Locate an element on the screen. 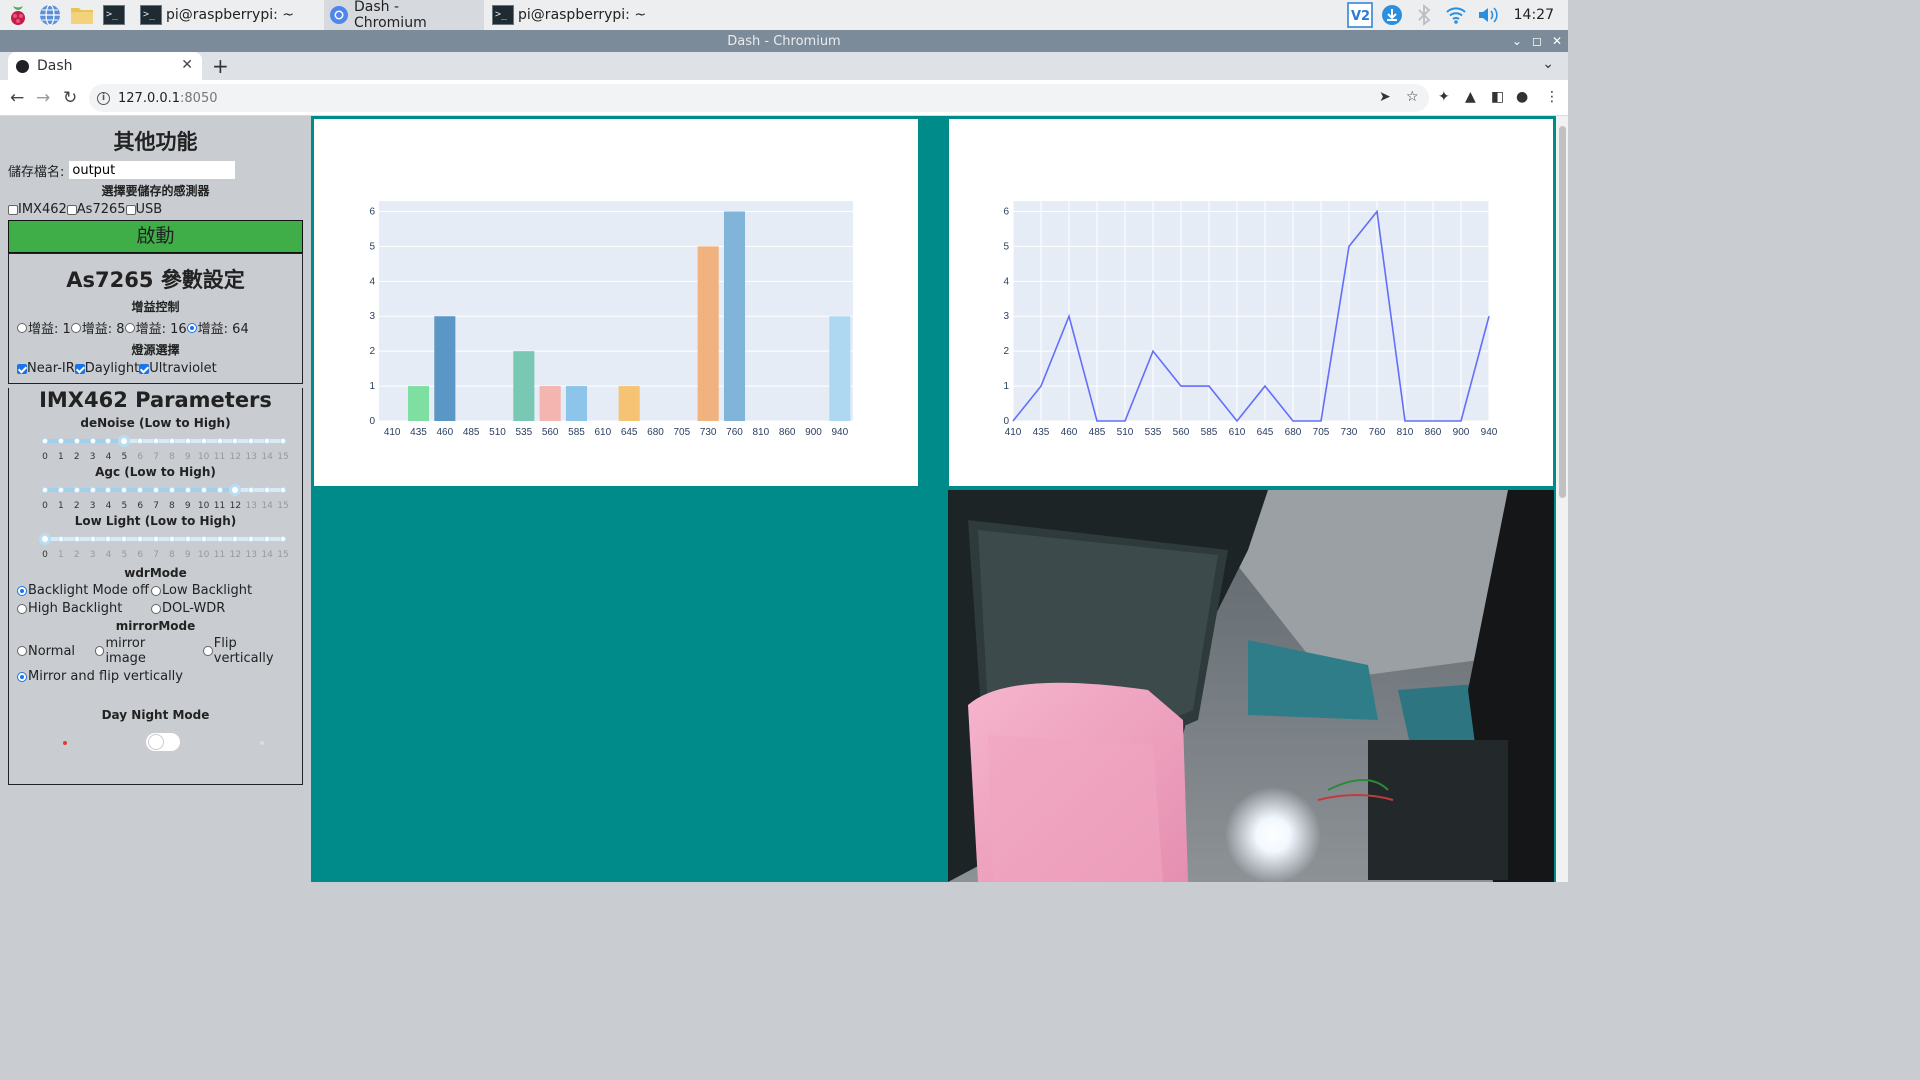 The height and width of the screenshot is (1080, 1920). low-light-slider: 0 1 2 3 4 5 6 7 8 9 10 11 12 13 14 15 is located at coordinates (155, 547).